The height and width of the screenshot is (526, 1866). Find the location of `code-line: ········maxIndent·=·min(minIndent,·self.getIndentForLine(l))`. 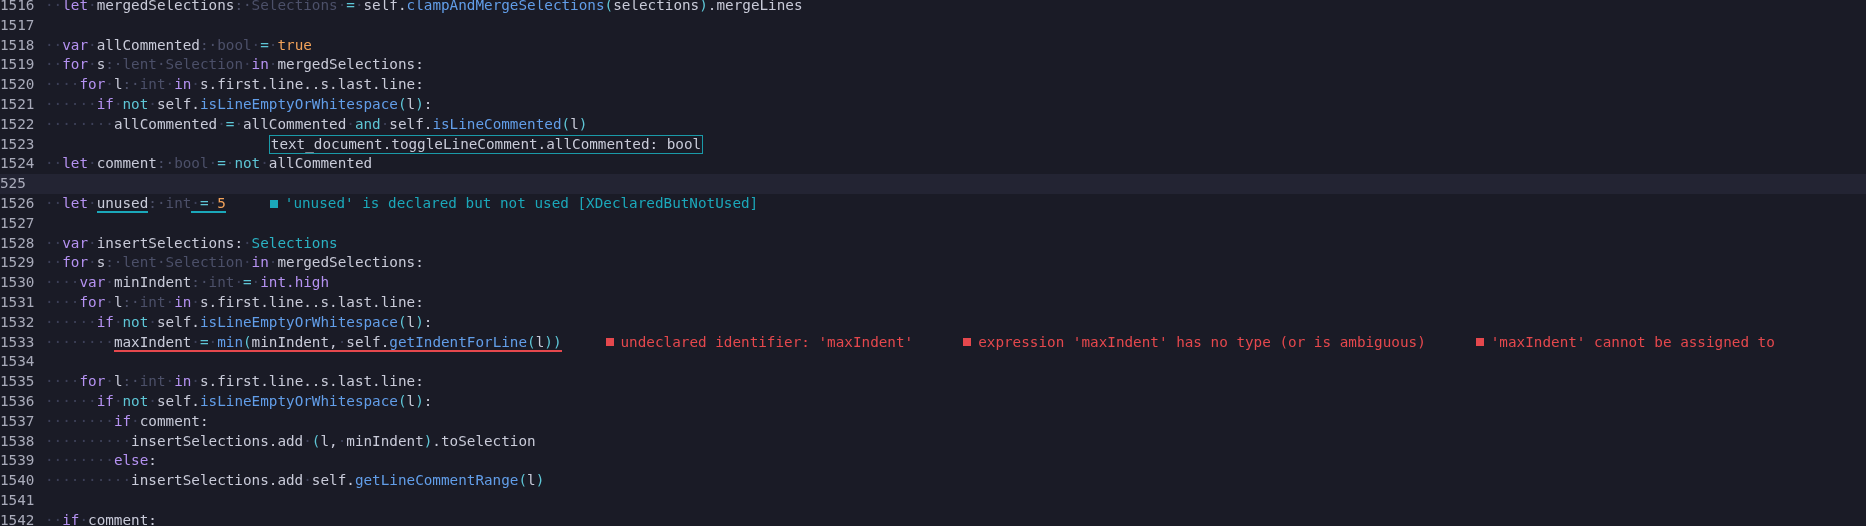

code-line: ········maxIndent·=·min(minIndent,·self.getIndentForLine(l)) is located at coordinates (303, 342).